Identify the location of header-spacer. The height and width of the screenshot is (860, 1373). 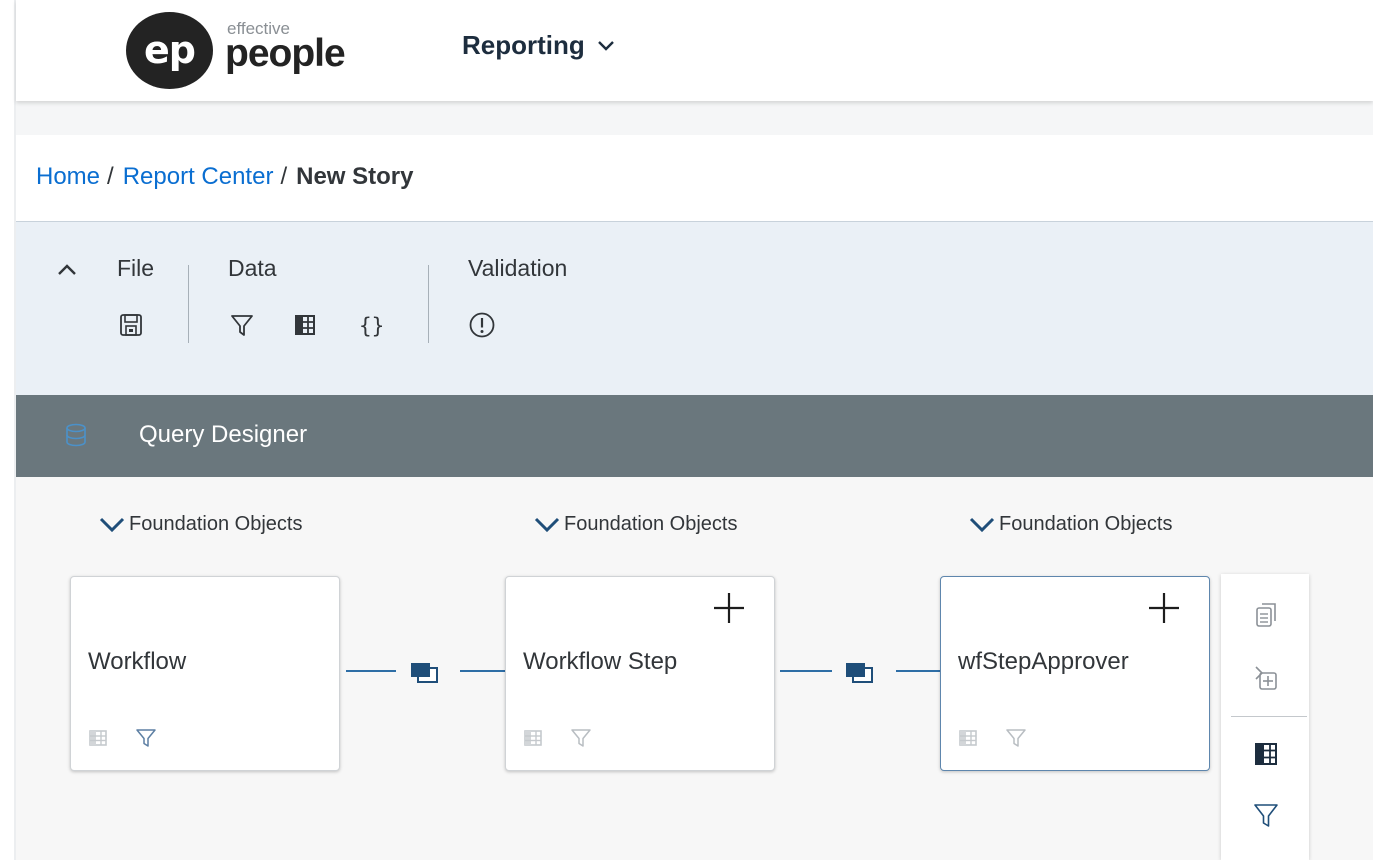
(694, 118).